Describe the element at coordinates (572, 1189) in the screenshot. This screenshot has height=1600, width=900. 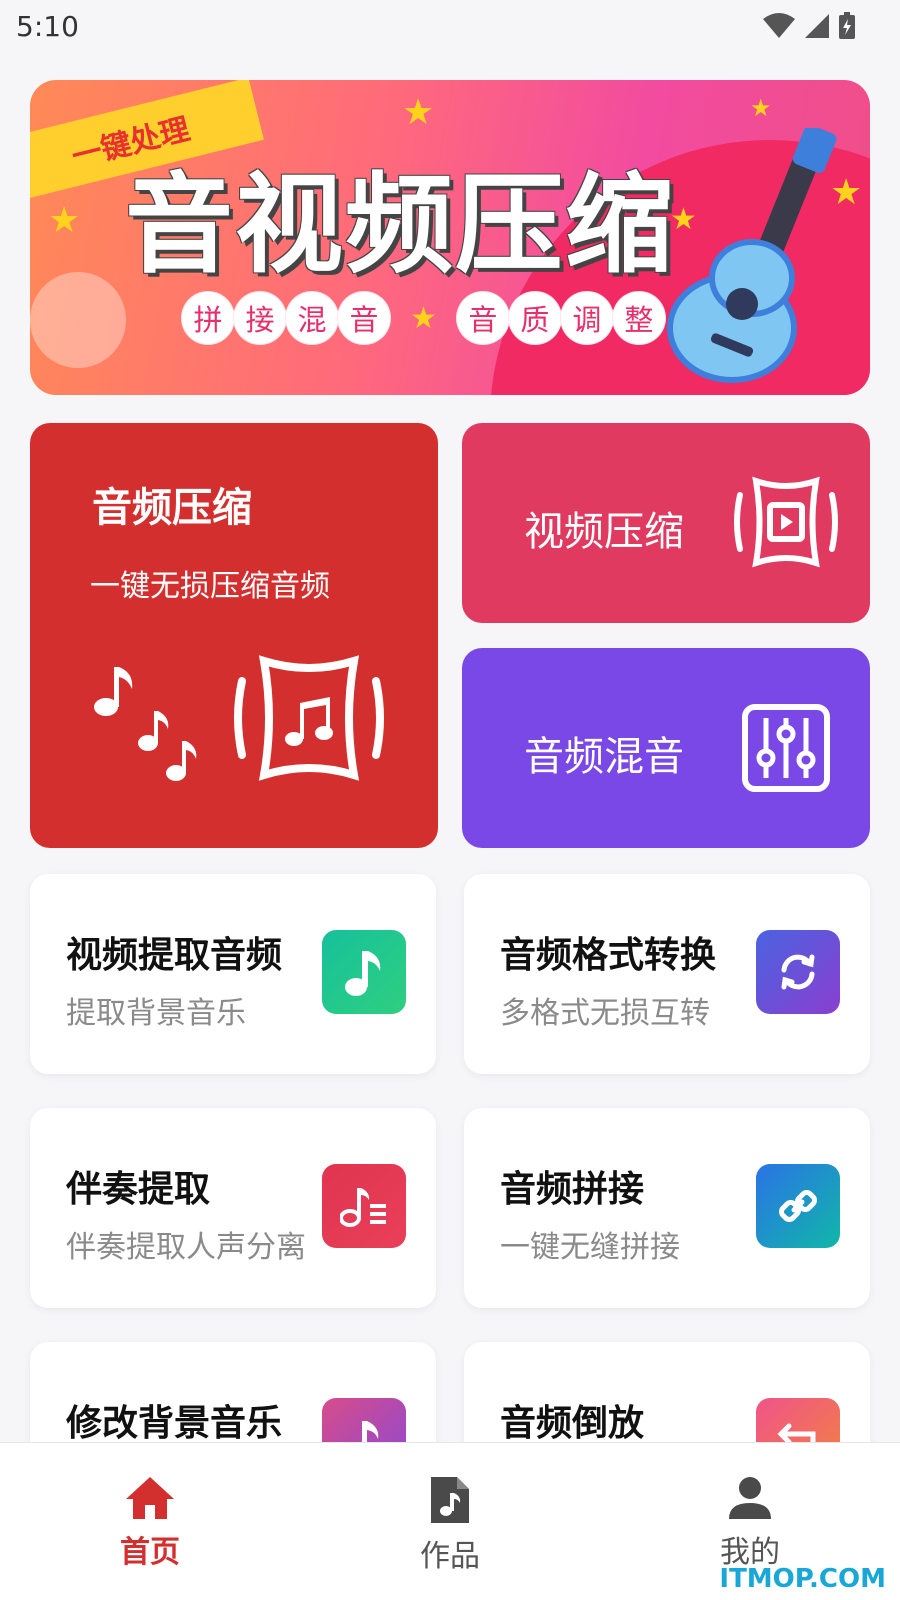
I see `tool-title: 音频拼接` at that location.